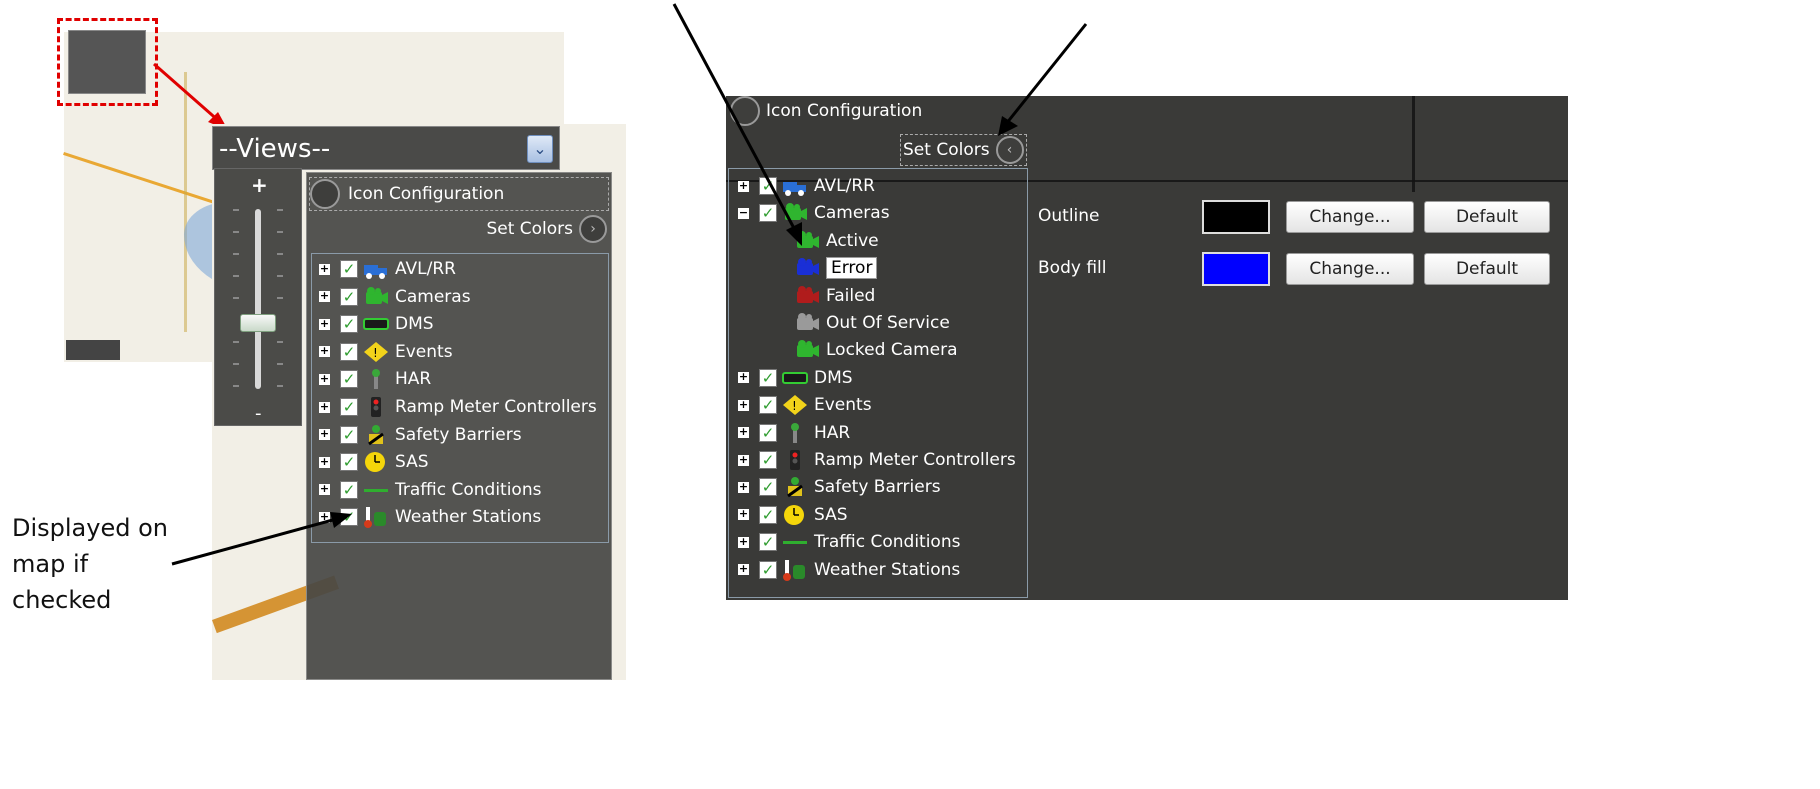  What do you see at coordinates (872, 323) in the screenshot?
I see `layer-row: Out Of Service` at bounding box center [872, 323].